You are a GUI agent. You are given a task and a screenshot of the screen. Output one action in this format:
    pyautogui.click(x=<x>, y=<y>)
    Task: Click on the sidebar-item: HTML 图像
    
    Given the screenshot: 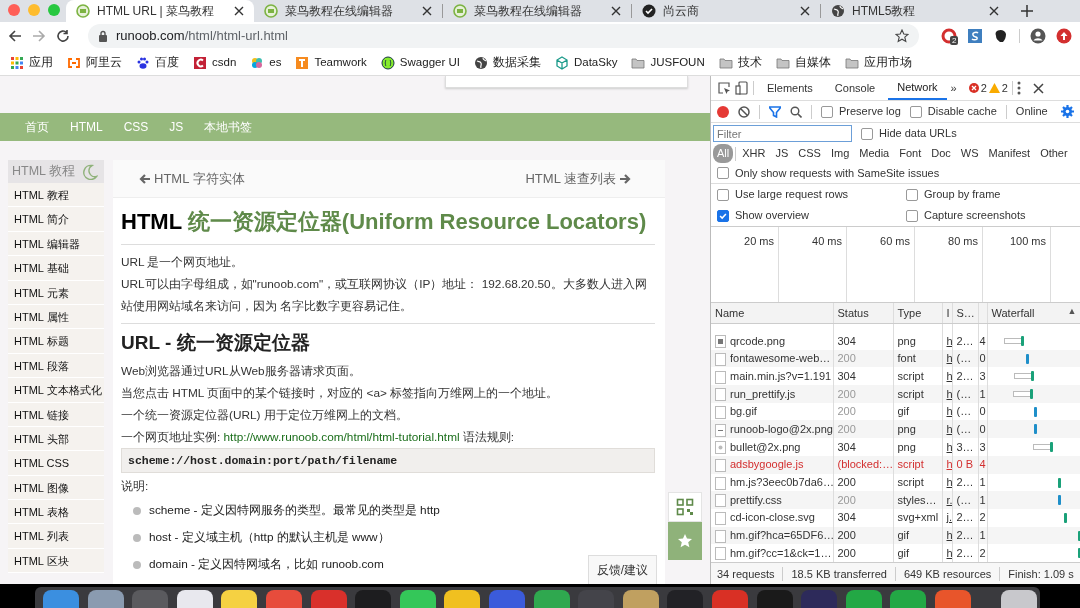 What is the action you would take?
    pyautogui.click(x=56, y=488)
    